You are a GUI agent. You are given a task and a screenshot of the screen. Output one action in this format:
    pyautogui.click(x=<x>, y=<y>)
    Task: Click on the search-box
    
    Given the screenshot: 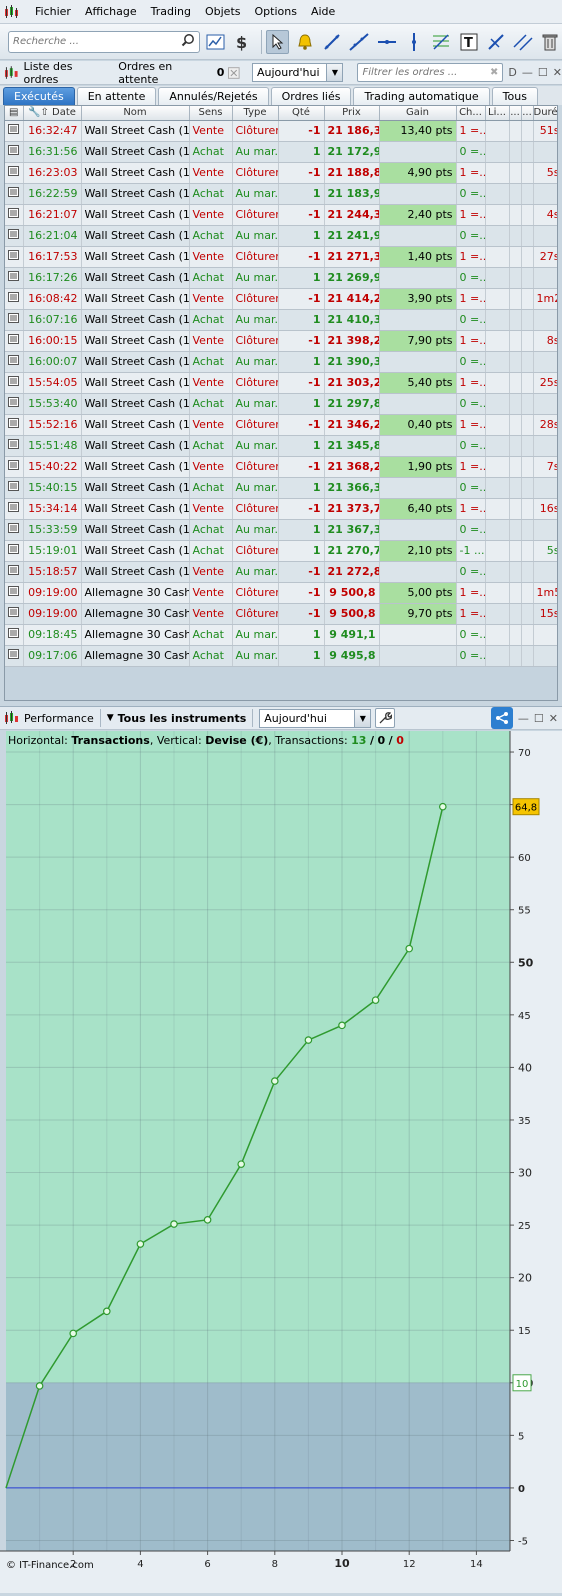 What is the action you would take?
    pyautogui.click(x=104, y=41)
    